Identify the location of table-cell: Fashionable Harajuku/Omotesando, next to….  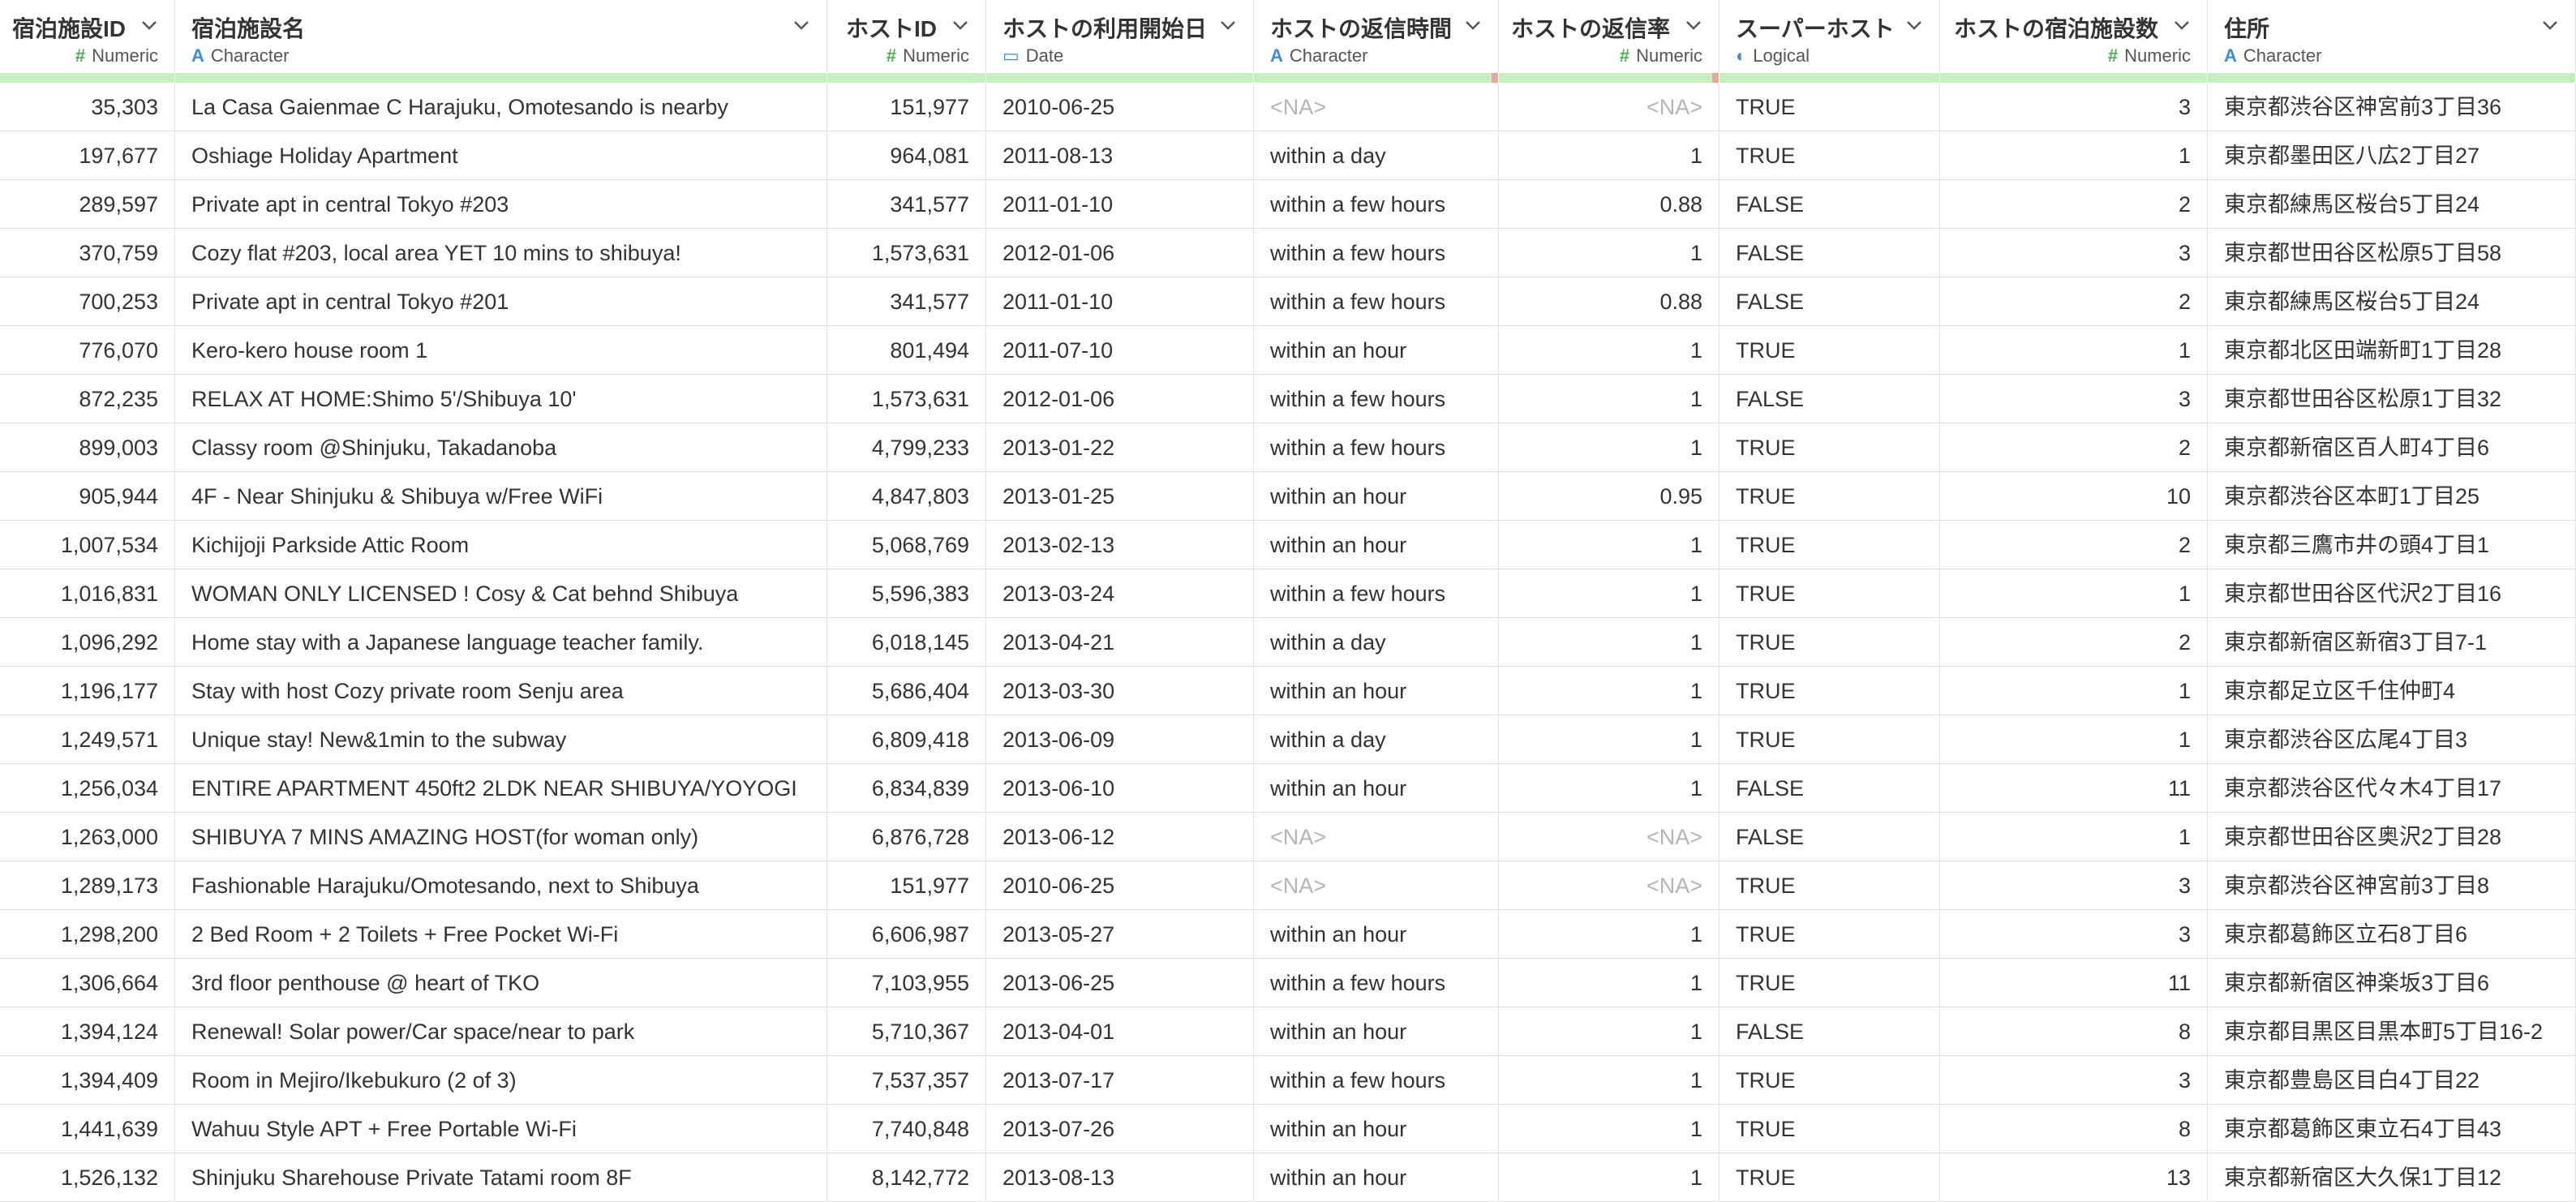
(501, 885).